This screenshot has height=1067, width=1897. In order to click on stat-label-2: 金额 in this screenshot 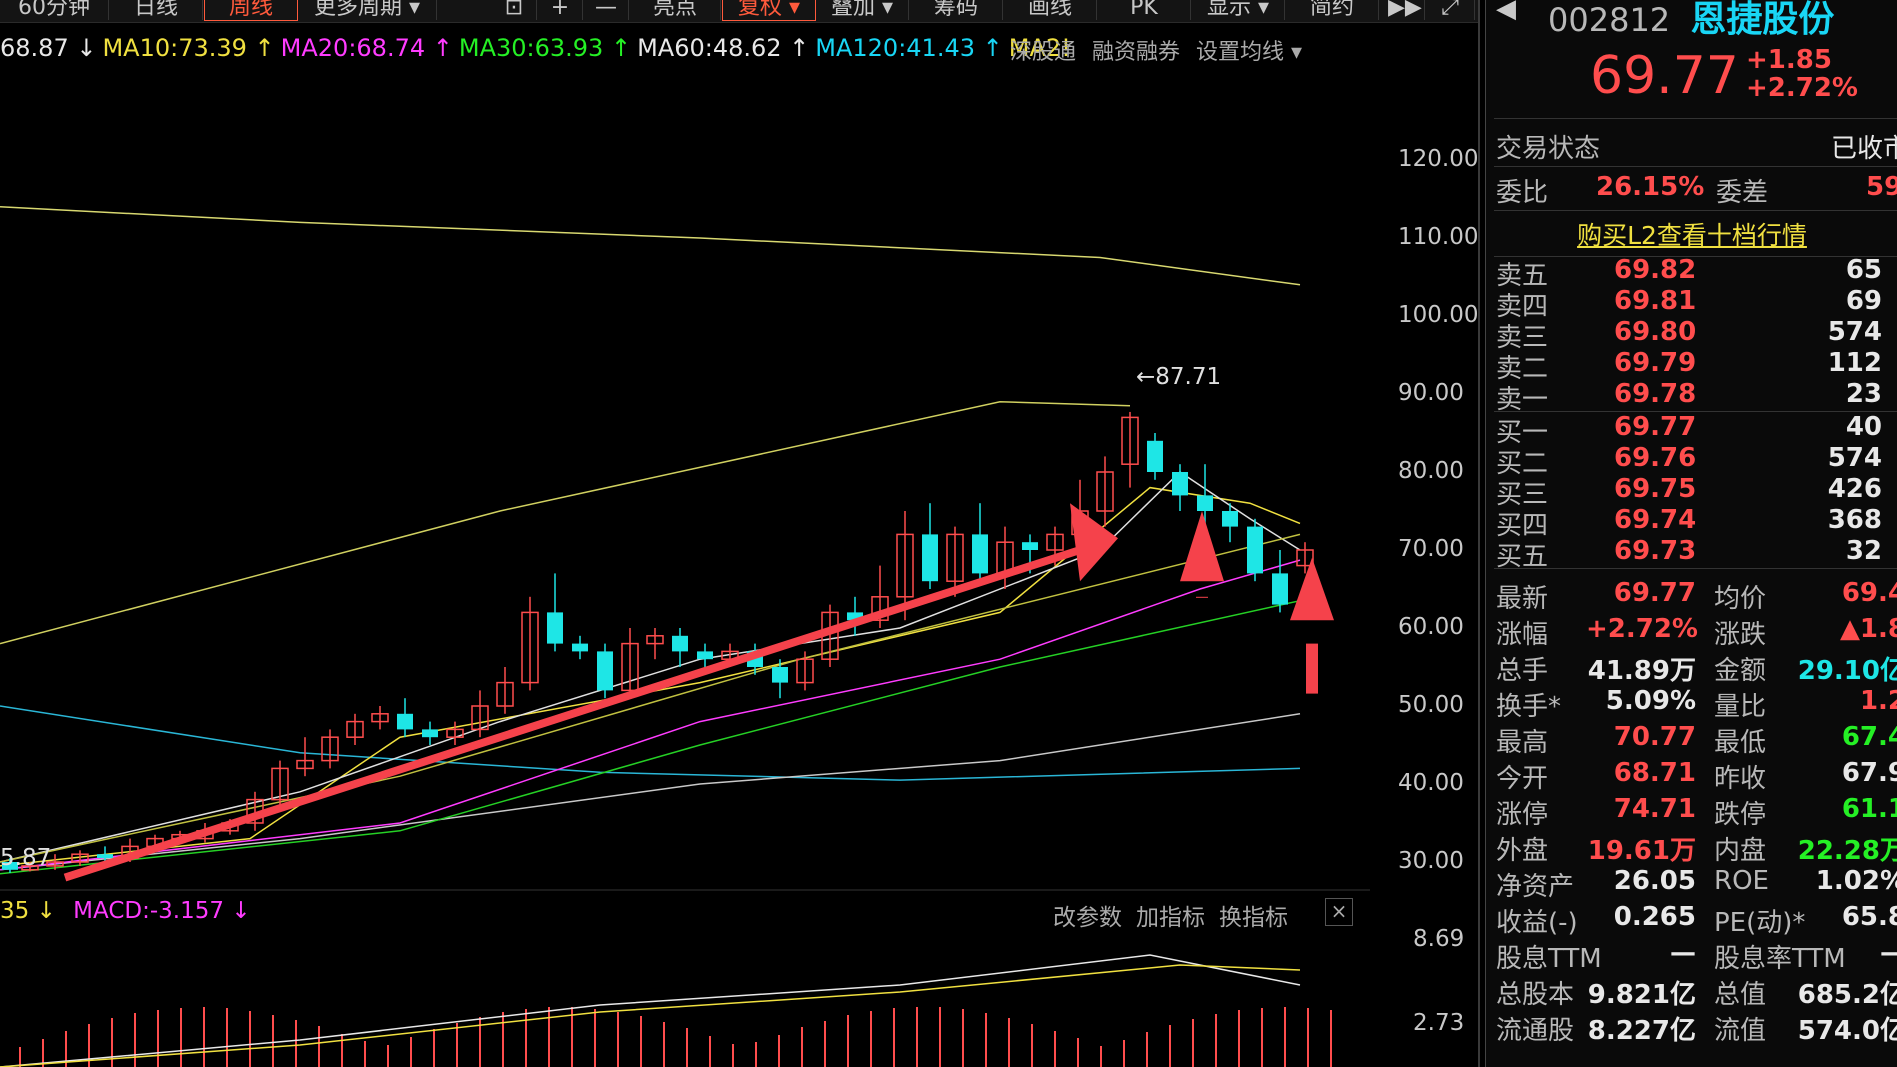, I will do `click(1740, 671)`.